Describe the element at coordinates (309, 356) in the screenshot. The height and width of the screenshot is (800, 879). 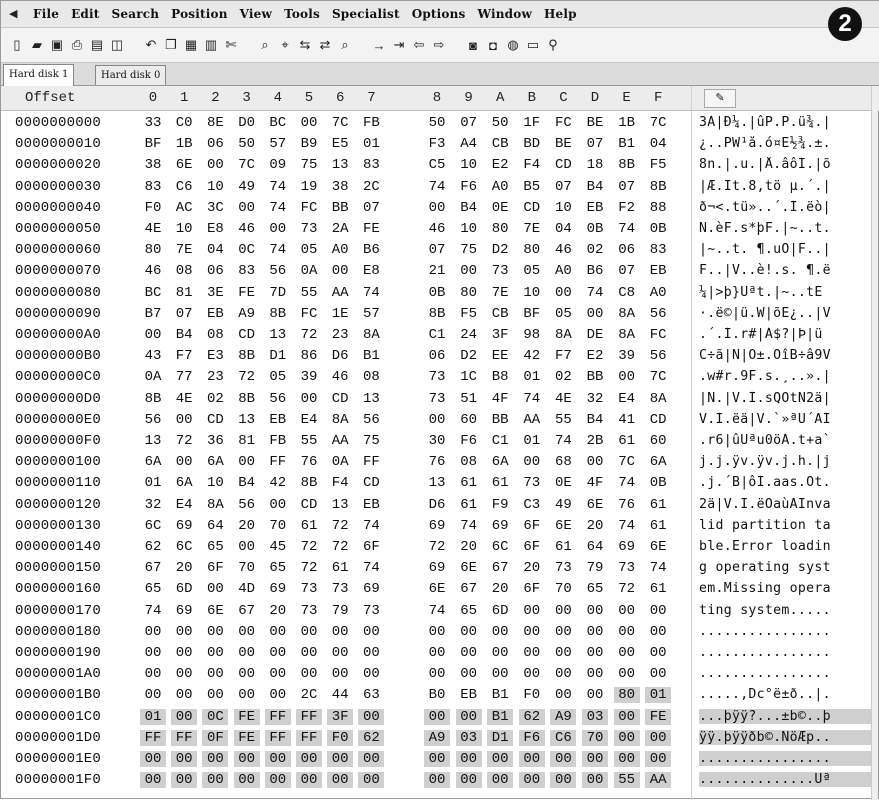
I see `hex-byte: 86` at that location.